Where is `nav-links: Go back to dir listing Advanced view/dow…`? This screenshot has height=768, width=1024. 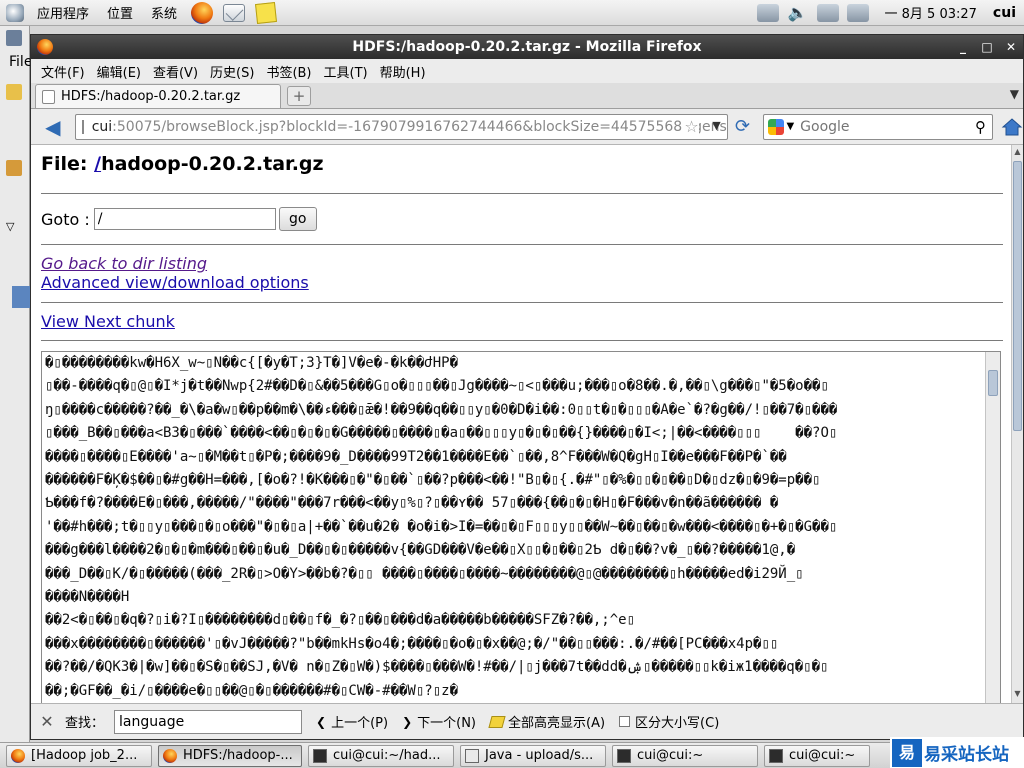
nav-links: Go back to dir listing Advanced view/dow… is located at coordinates (527, 273).